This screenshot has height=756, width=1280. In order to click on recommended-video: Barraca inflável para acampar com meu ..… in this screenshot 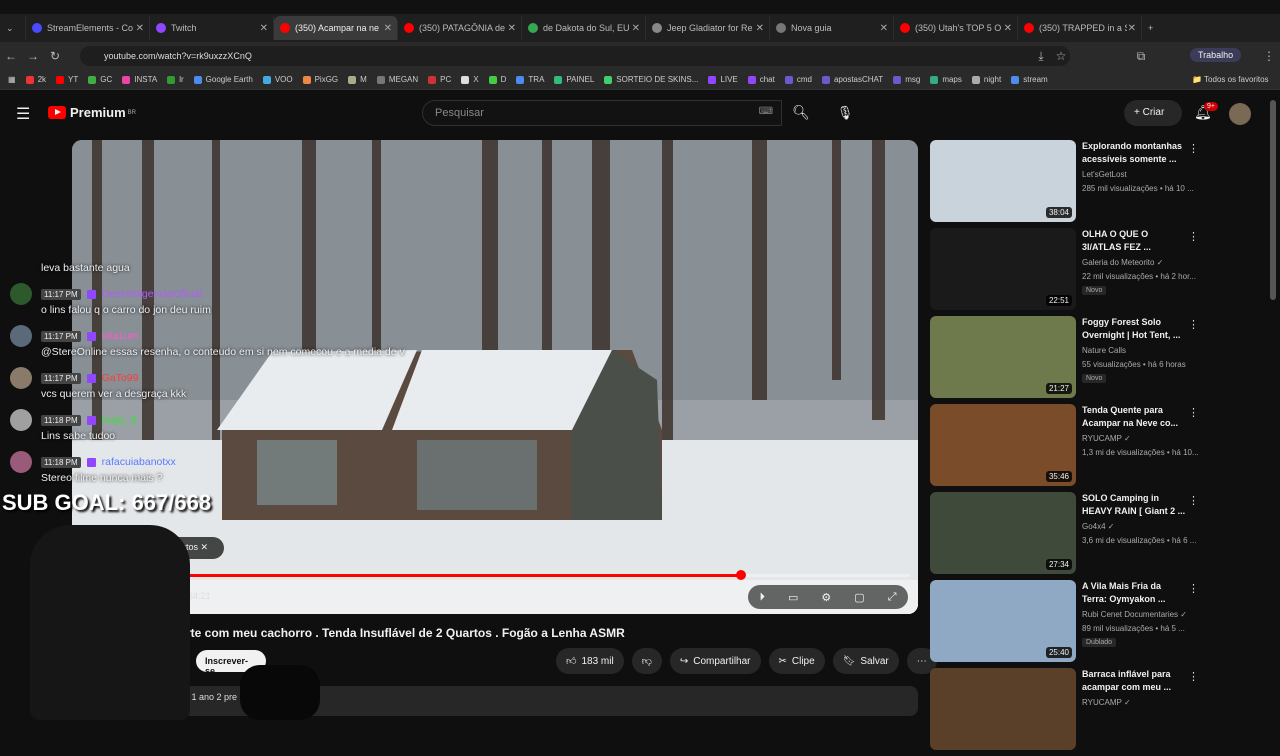, I will do `click(1100, 712)`.